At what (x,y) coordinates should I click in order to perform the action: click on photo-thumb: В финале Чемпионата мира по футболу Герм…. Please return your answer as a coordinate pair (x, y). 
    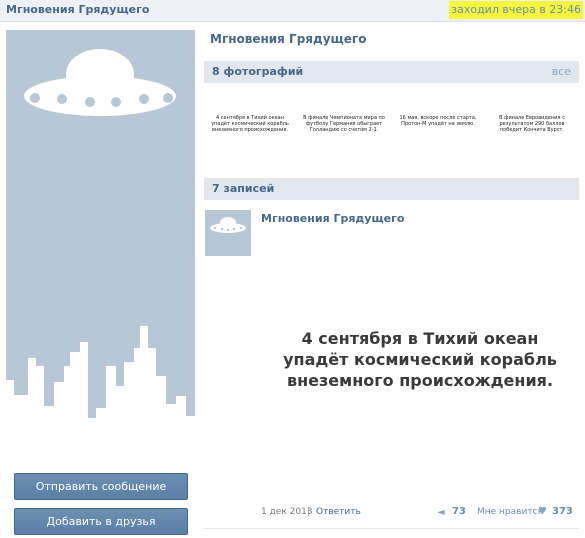
    Looking at the image, I should click on (344, 124).